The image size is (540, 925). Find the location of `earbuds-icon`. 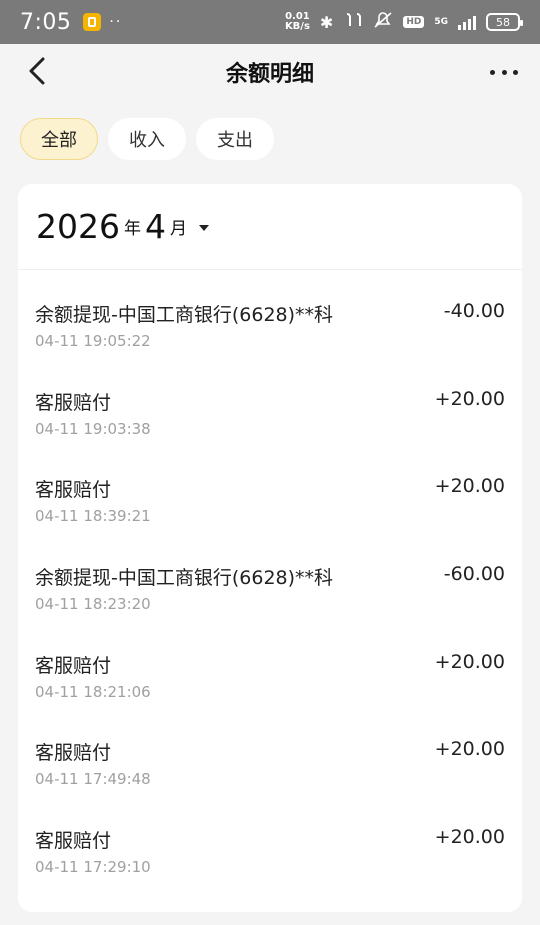

earbuds-icon is located at coordinates (353, 22).